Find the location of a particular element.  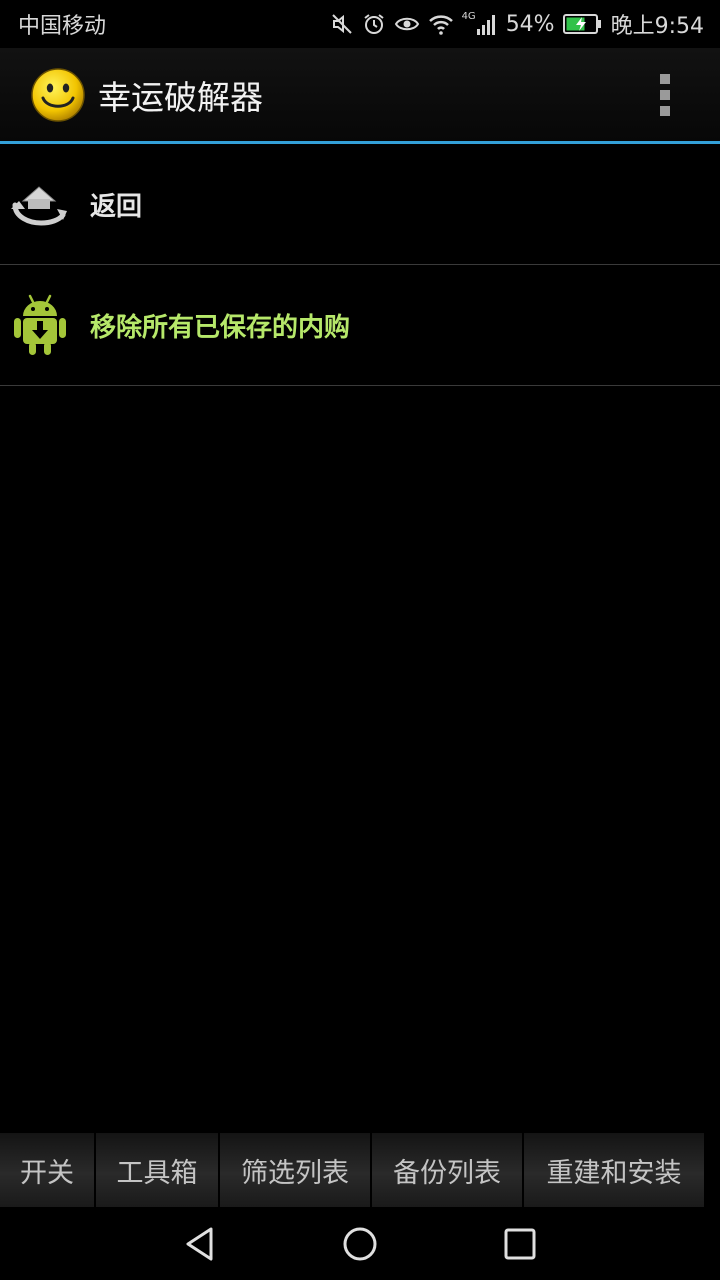

signal-icon: 4G is located at coordinates (480, 24).